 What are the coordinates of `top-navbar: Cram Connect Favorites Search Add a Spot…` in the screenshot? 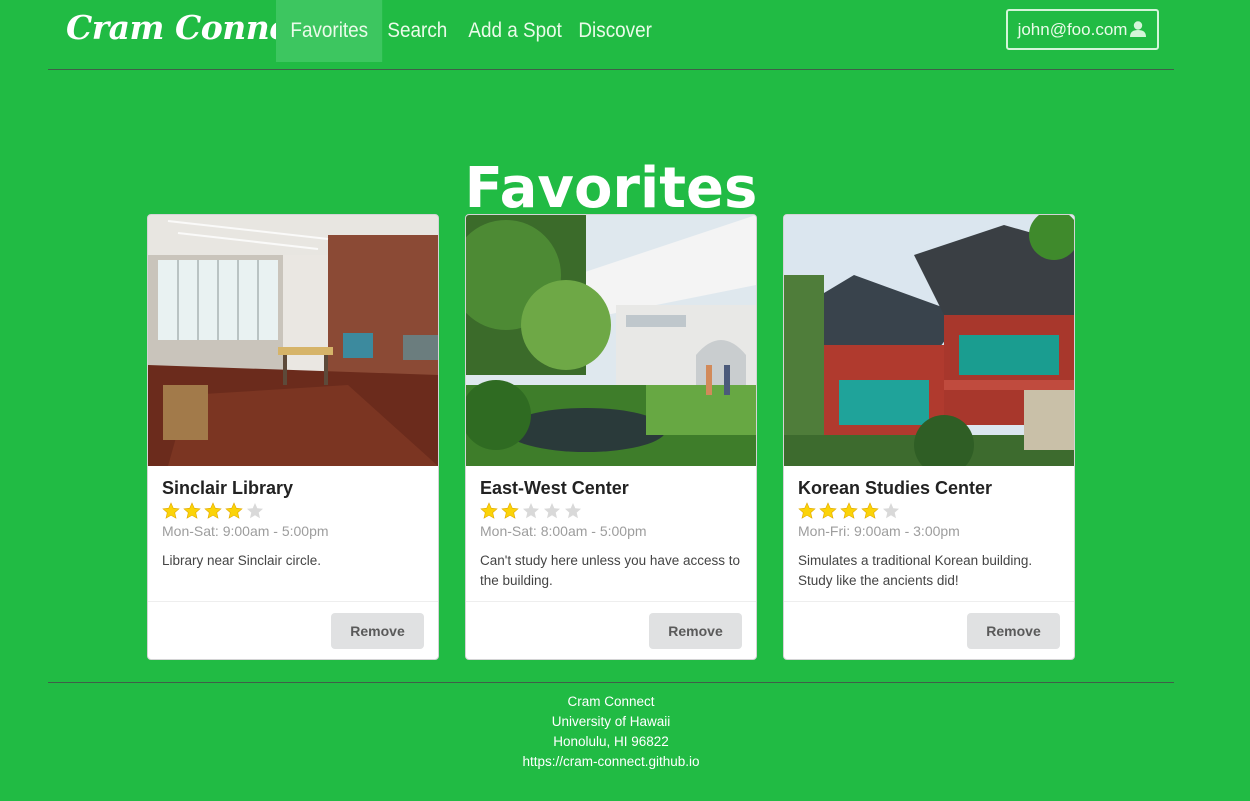 It's located at (611, 35).